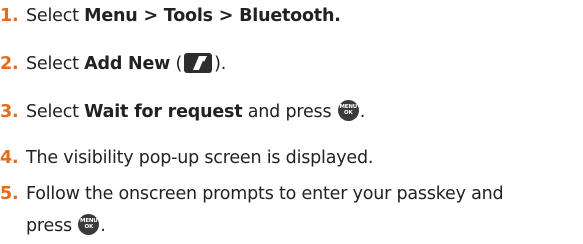 This screenshot has height=244, width=583. I want to click on wait-for-request-label: Wait for request, so click(163, 112).